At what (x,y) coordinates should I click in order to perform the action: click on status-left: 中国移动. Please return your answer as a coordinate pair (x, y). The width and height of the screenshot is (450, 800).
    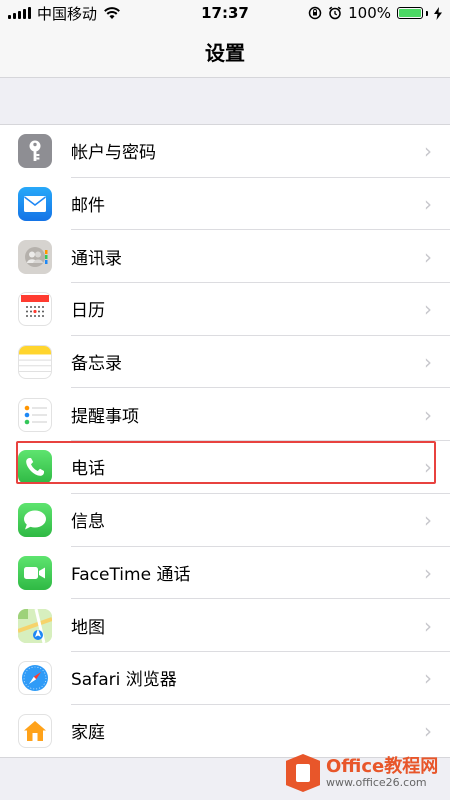
    Looking at the image, I should click on (64, 13).